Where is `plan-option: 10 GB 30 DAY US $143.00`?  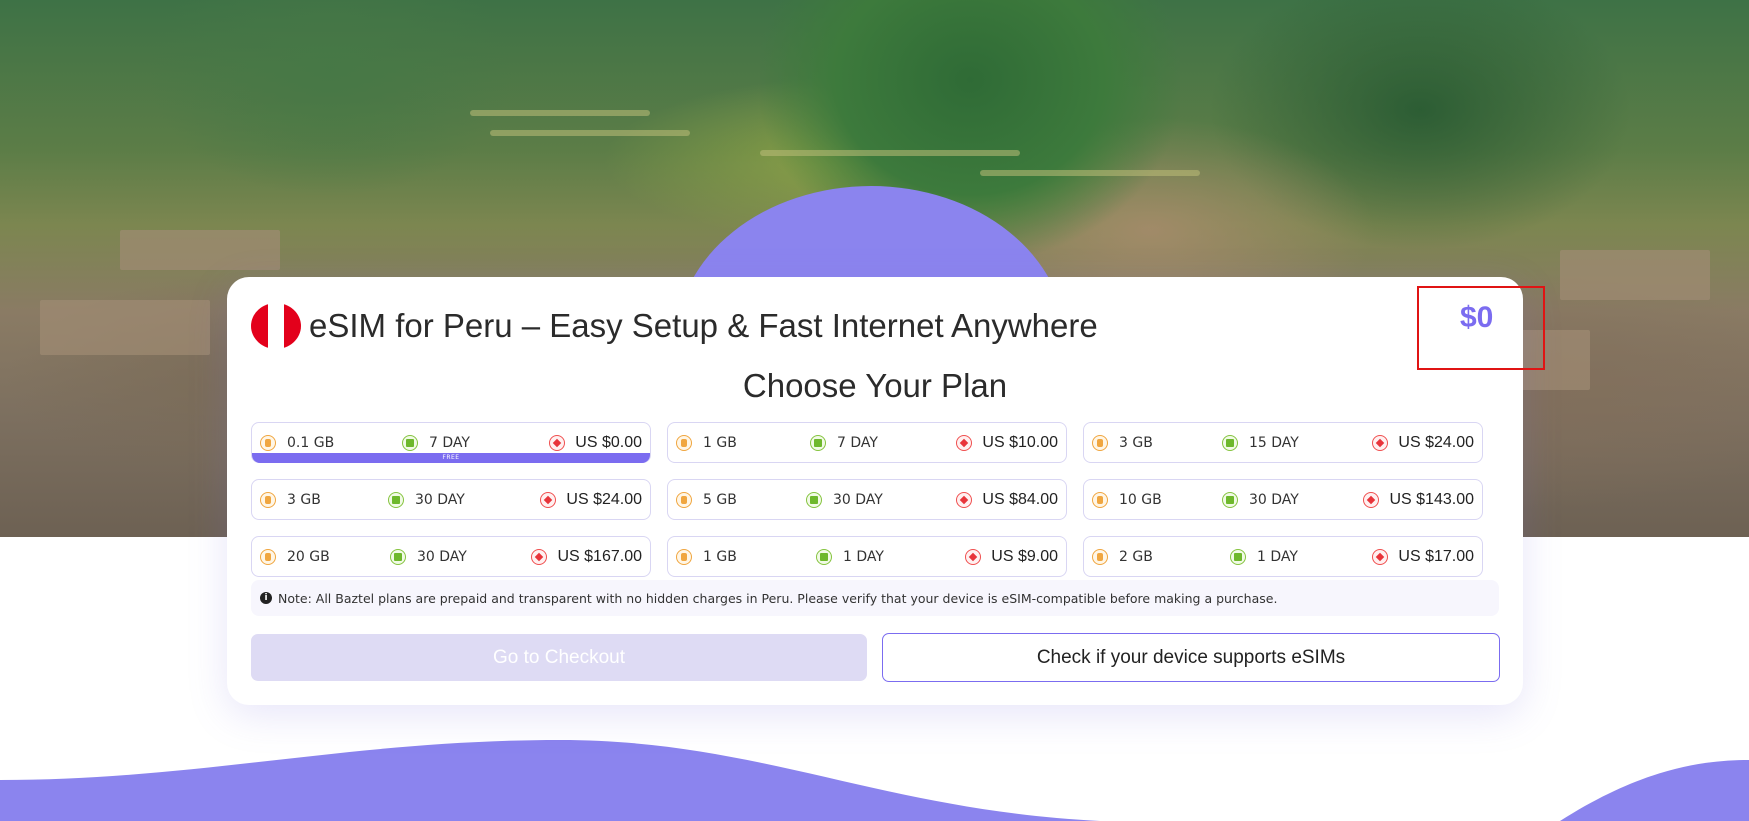 plan-option: 10 GB 30 DAY US $143.00 is located at coordinates (1283, 499).